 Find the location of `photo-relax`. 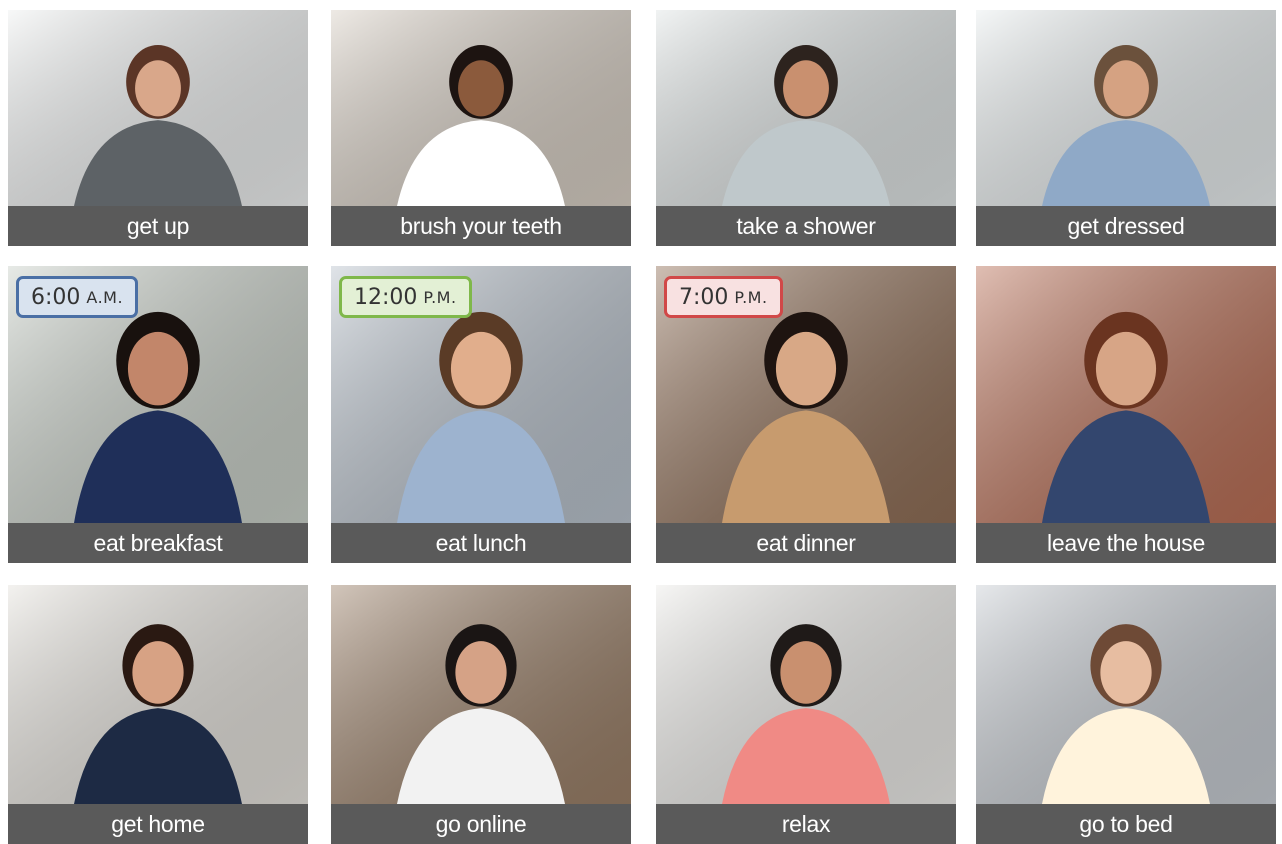

photo-relax is located at coordinates (806, 694).